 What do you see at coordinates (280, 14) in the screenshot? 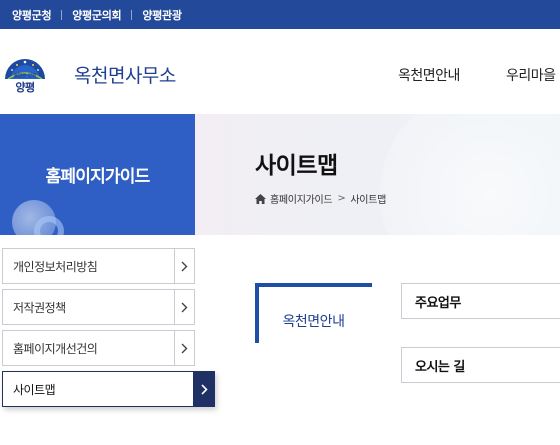
I see `top-utility-bar: 양평군청 양평군의회 양평관광` at bounding box center [280, 14].